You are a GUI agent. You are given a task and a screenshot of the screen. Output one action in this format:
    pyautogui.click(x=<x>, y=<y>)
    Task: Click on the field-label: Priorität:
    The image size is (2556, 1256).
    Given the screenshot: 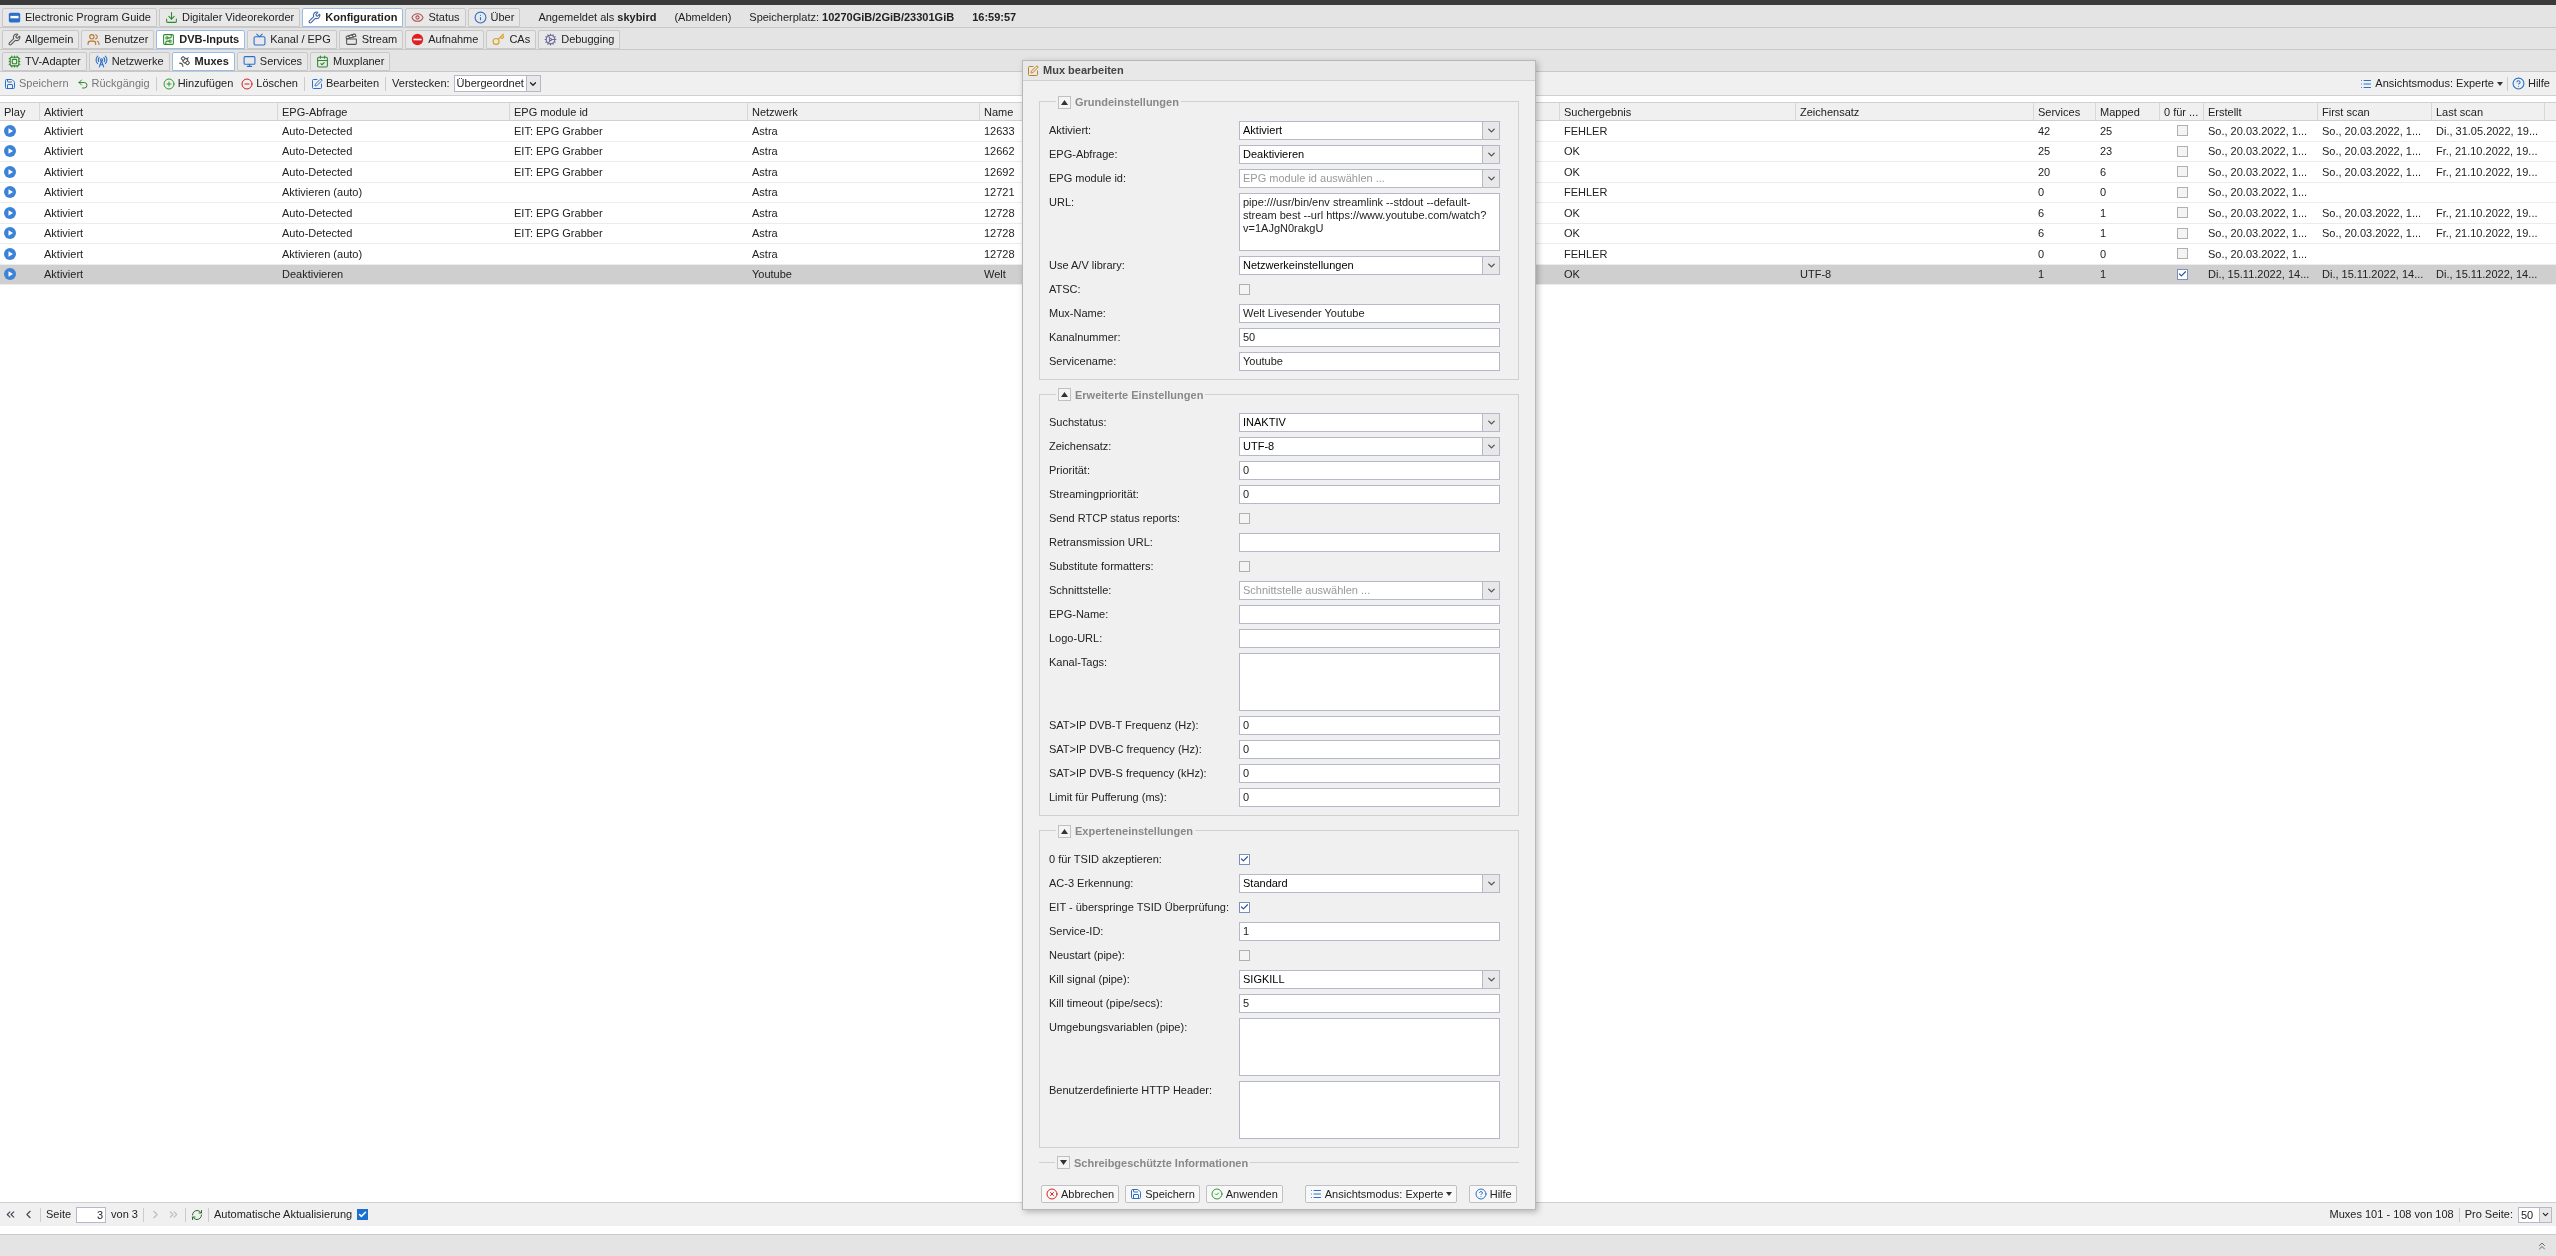 What is the action you would take?
    pyautogui.click(x=1070, y=470)
    